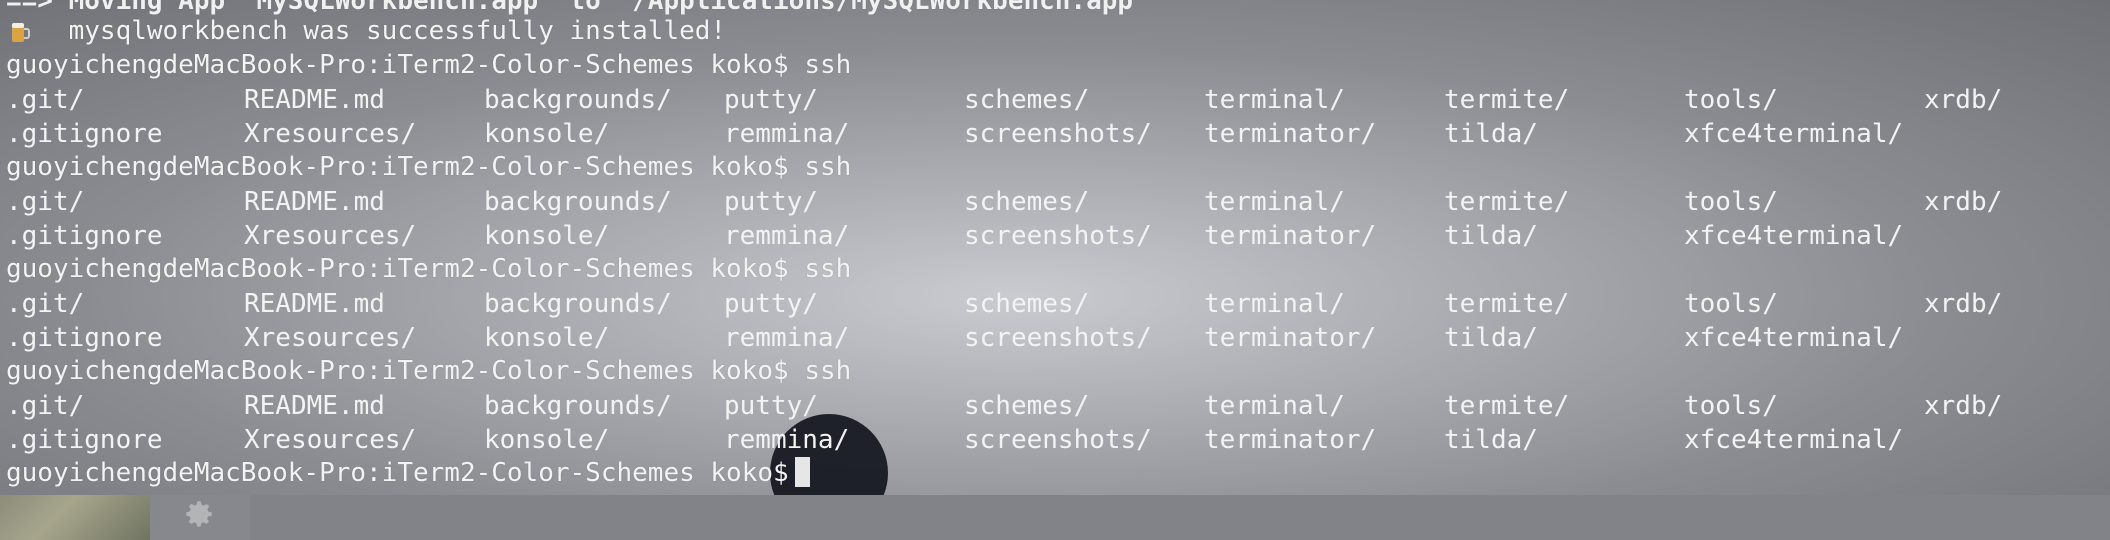  I want to click on dock-strip, so click(1180, 517).